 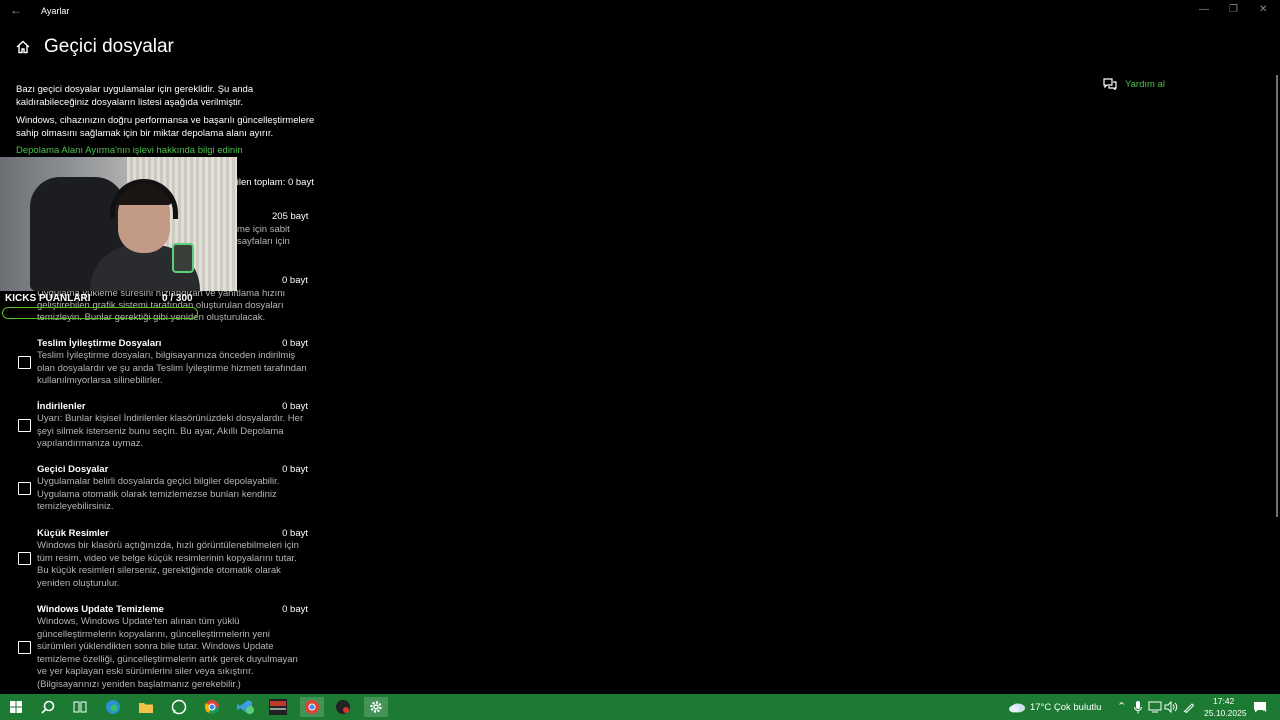 What do you see at coordinates (290, 216) in the screenshot?
I see `item-size: 205 bayt` at bounding box center [290, 216].